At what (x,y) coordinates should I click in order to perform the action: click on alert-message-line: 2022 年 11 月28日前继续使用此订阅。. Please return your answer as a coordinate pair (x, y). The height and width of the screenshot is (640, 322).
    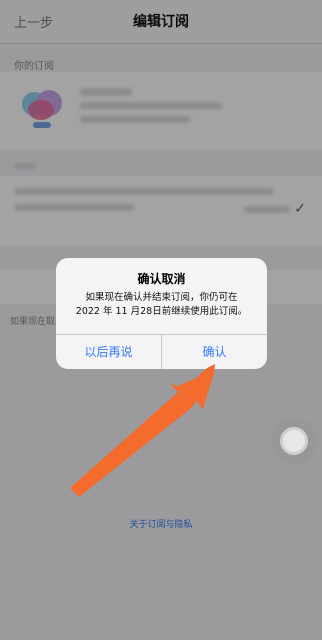
    Looking at the image, I should click on (161, 311).